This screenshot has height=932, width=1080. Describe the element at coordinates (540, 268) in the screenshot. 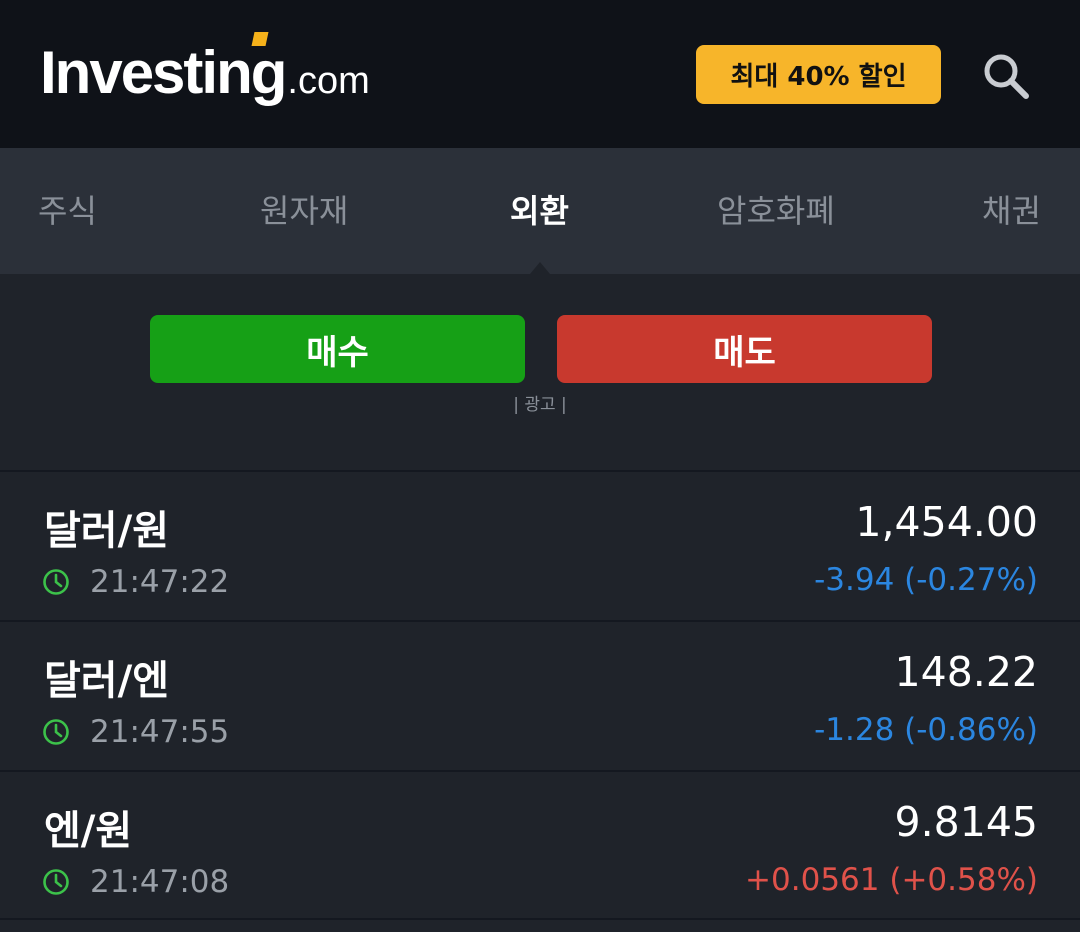

I see `active-tab-pointer` at that location.